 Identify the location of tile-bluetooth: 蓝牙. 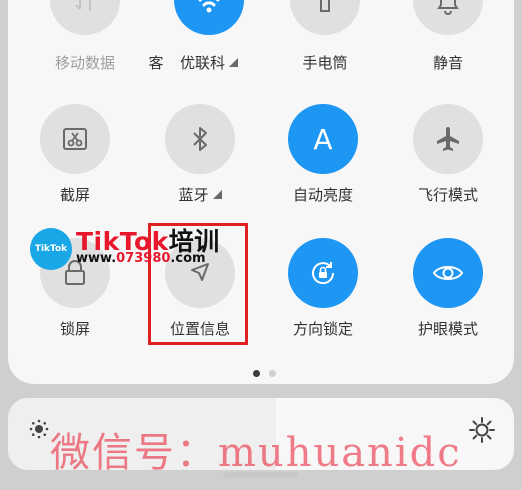
(200, 159).